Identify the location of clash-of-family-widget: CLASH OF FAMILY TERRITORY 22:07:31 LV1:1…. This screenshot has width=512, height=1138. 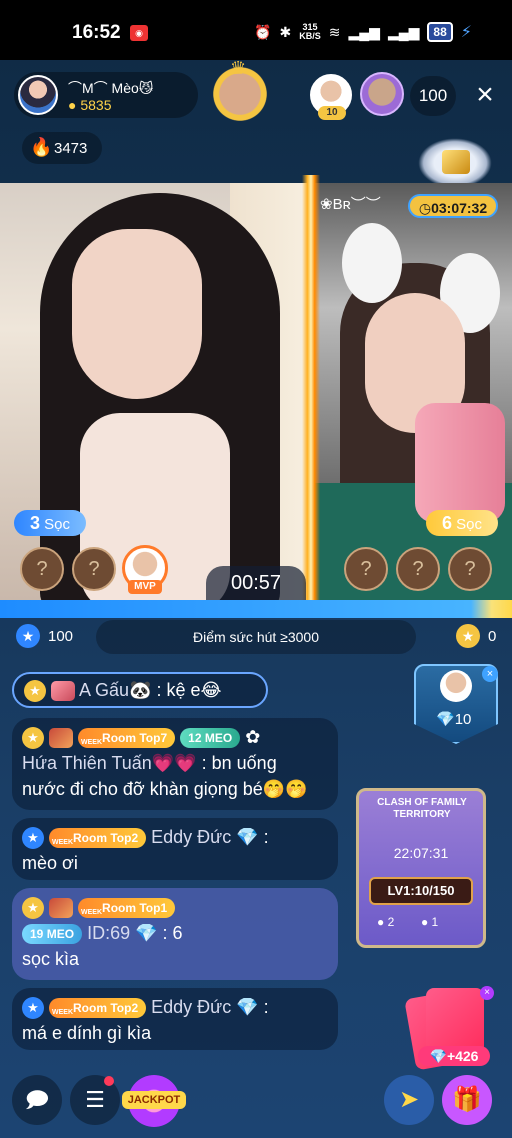
(421, 868).